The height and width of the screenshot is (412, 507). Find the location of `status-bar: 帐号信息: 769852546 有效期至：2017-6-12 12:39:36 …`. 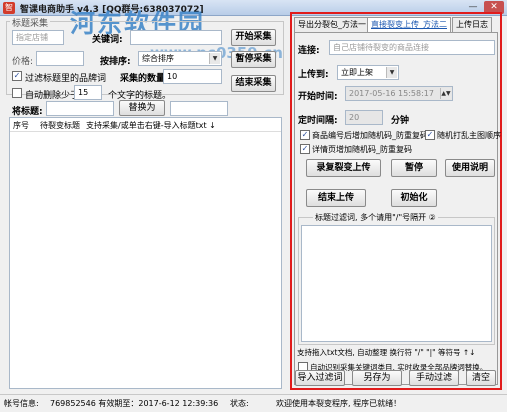

status-bar: 帐号信息: 769852546 有效期至：2017-6-12 12:39:36 … is located at coordinates (253, 403).